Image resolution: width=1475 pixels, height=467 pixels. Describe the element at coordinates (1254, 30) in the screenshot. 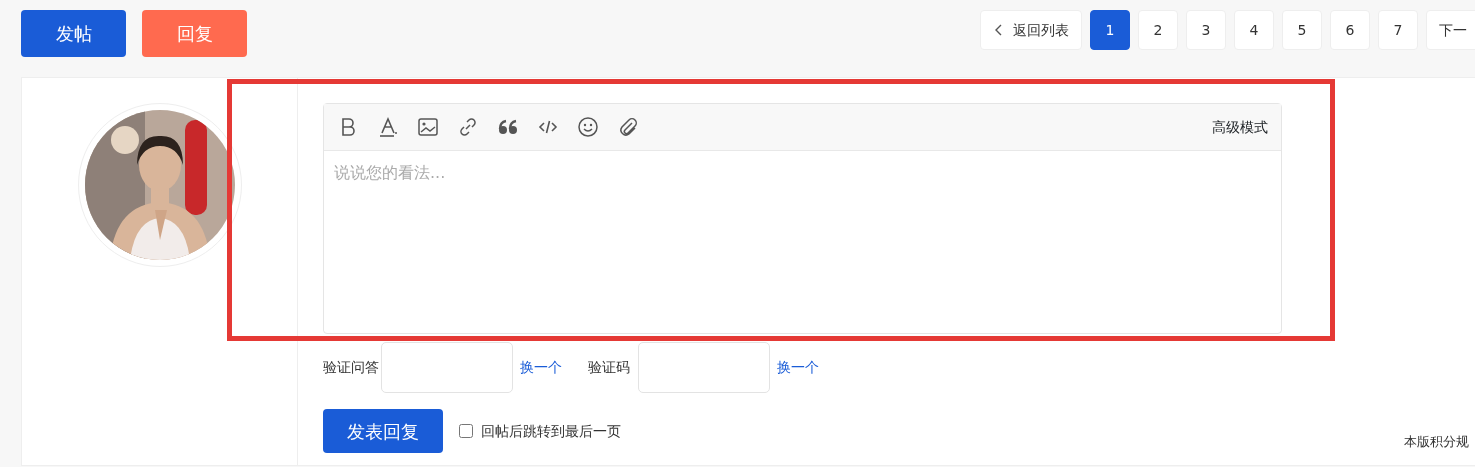

I see `page-button: 4` at that location.